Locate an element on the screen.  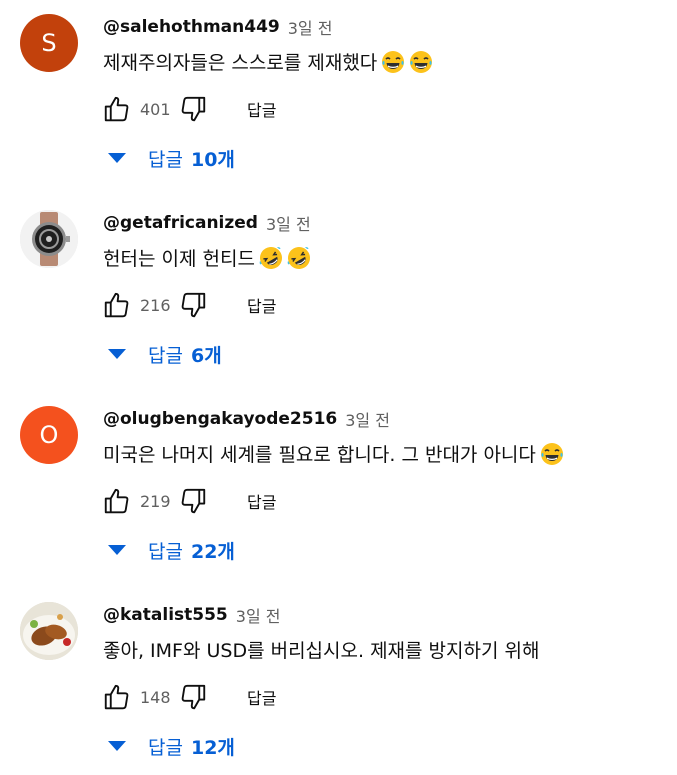
like-count: 148 is located at coordinates (155, 697).